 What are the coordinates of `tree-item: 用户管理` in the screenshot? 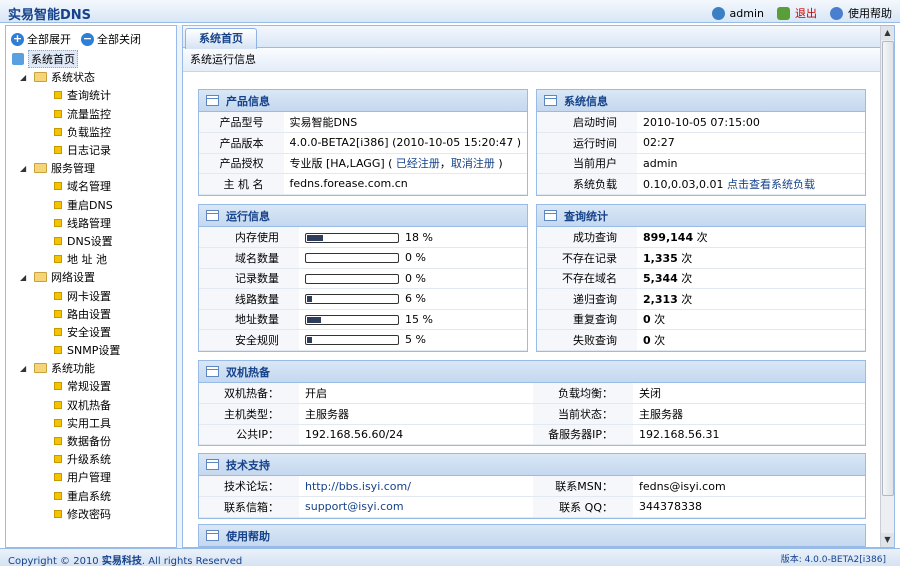 It's located at (91, 477).